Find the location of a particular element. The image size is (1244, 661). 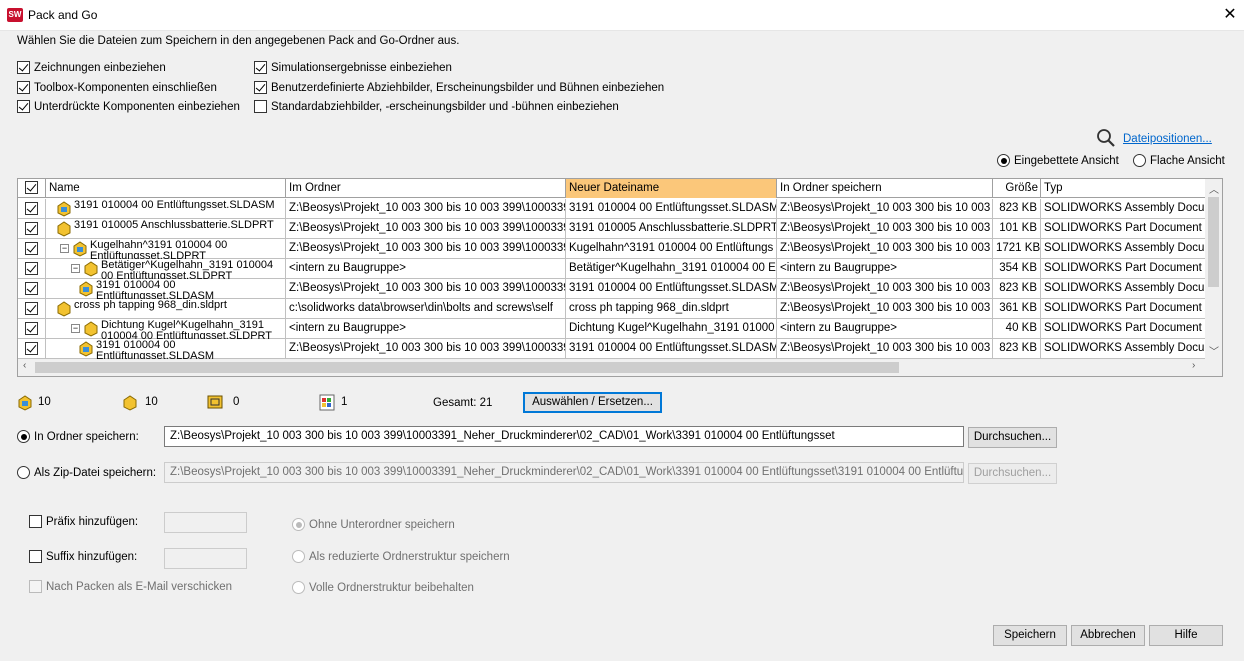

add-prefix-checkbox is located at coordinates (35, 521).